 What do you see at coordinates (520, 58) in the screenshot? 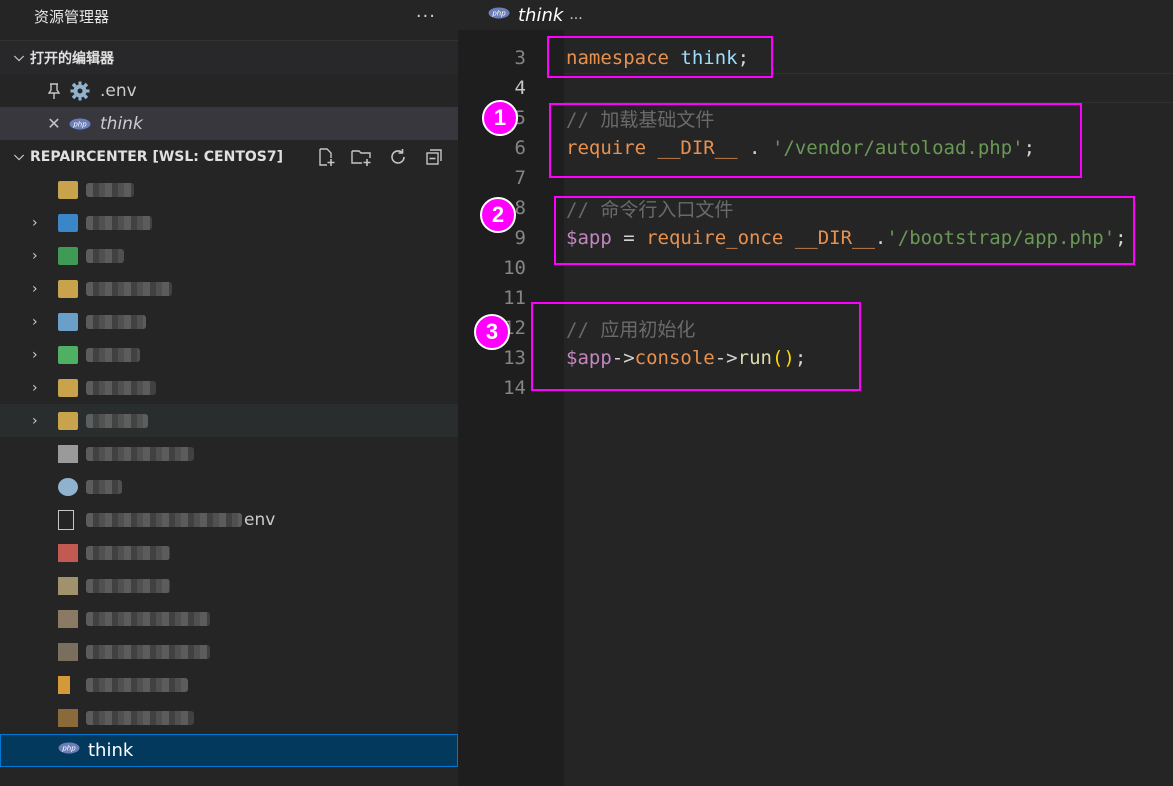
I see `line-number: 3` at bounding box center [520, 58].